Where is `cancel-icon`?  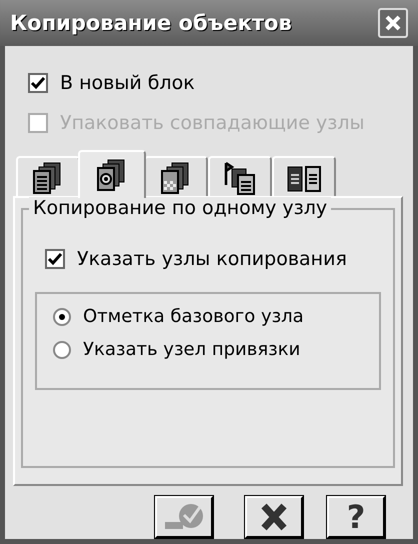
cancel-icon is located at coordinates (274, 517).